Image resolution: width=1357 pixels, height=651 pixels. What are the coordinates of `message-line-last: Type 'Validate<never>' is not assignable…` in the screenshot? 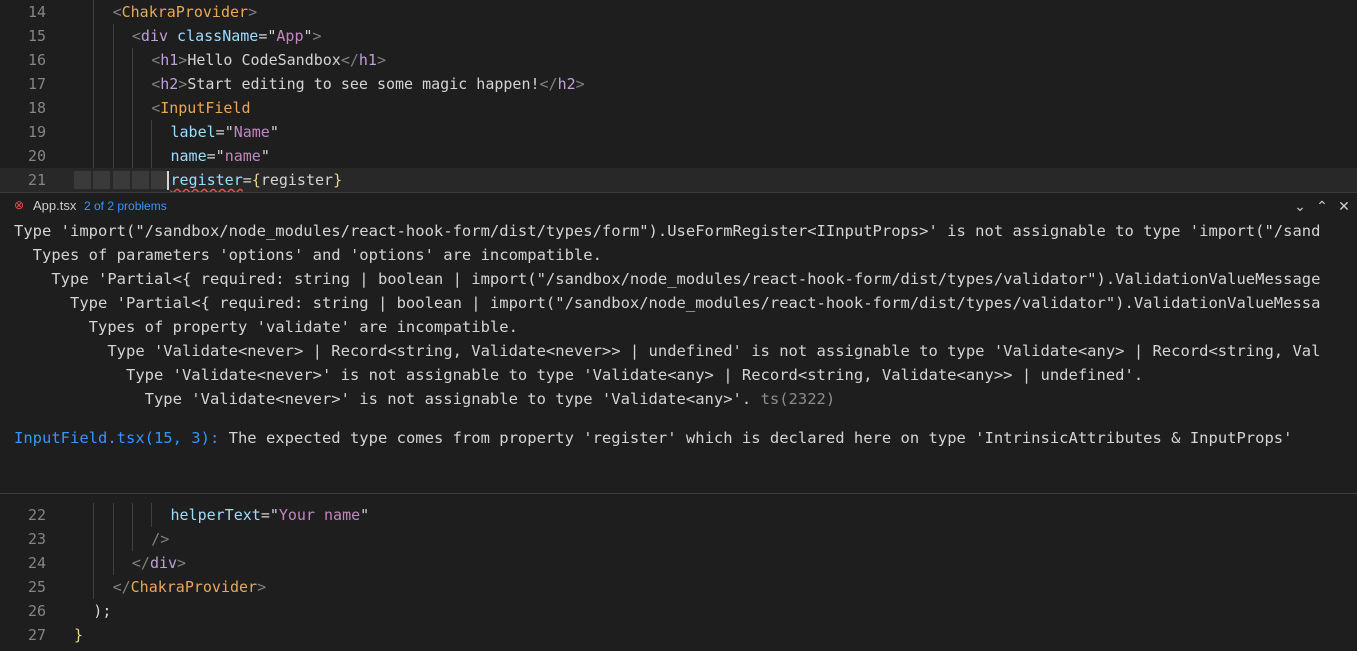 It's located at (685, 399).